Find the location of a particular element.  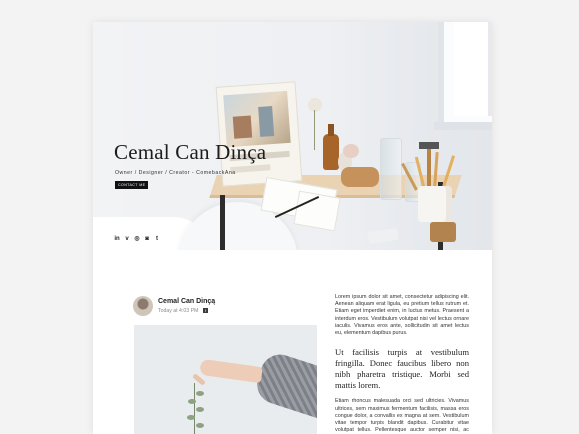

post-timestamp: Today at 4:03 PM is located at coordinates (178, 311).